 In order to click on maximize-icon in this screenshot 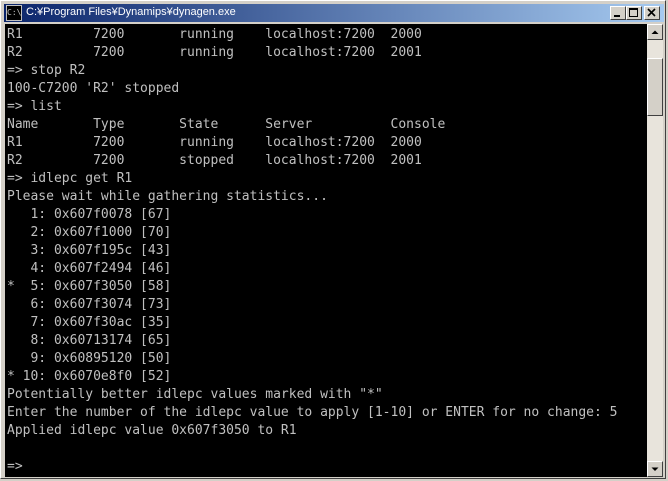, I will do `click(633, 12)`.